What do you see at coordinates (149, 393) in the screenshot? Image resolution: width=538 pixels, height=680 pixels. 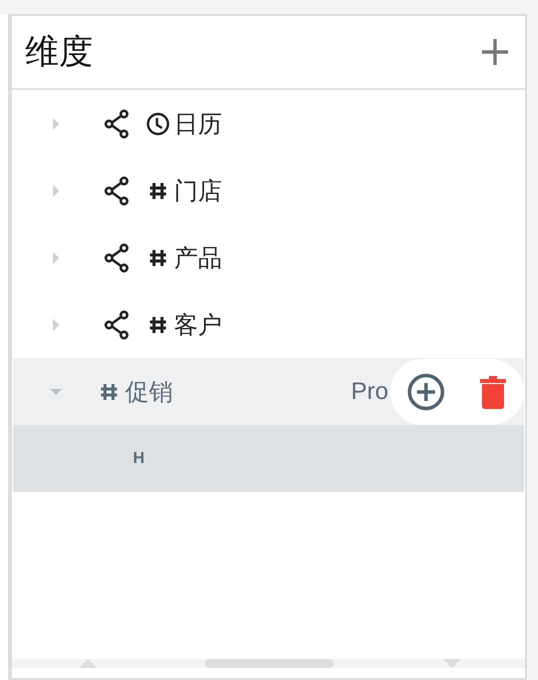 I see `dimension-label: 促销` at bounding box center [149, 393].